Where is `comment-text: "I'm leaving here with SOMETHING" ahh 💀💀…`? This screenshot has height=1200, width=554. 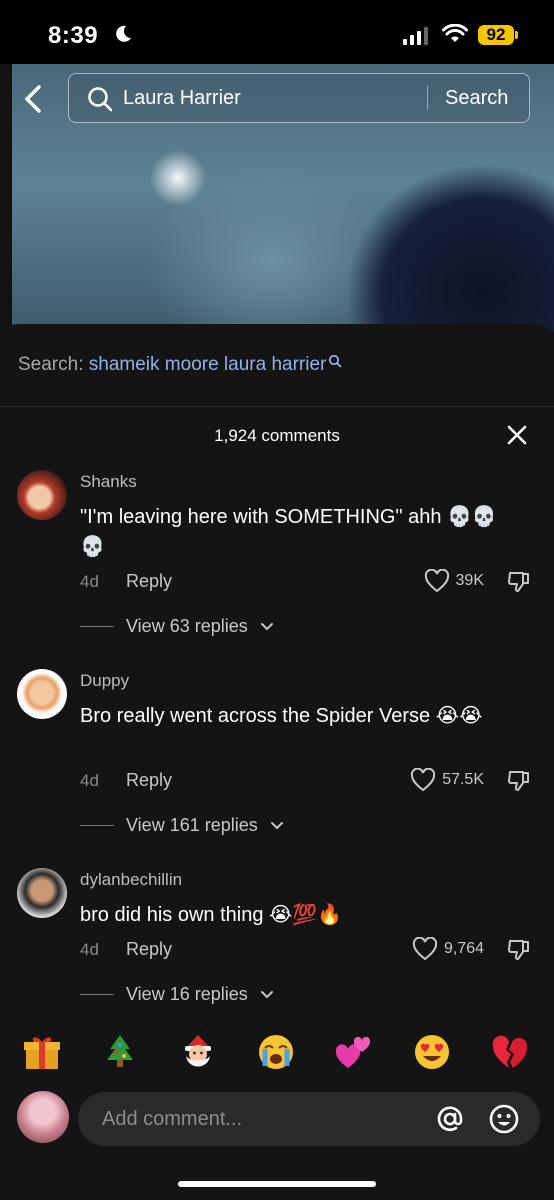 comment-text: "I'm leaving here with SOMETHING" ahh 💀💀… is located at coordinates (288, 532).